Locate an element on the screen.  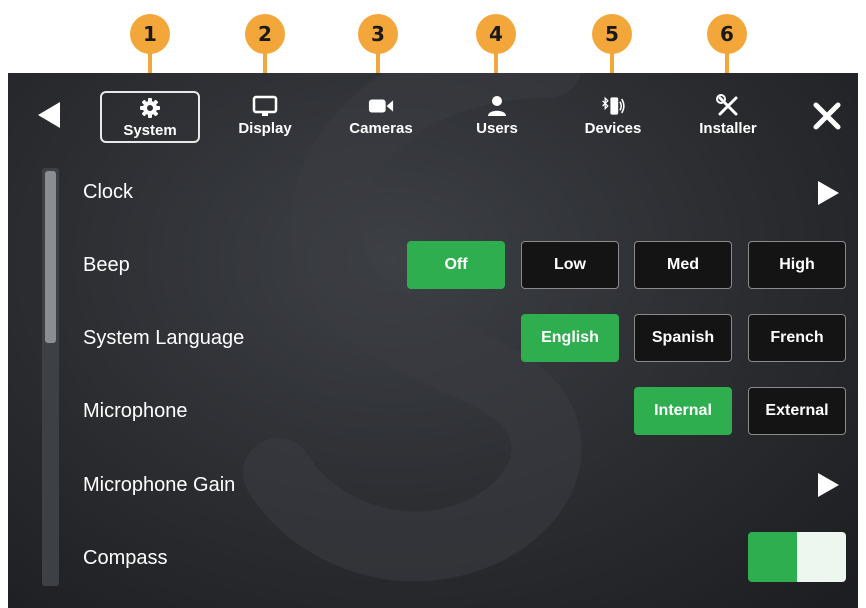
tab-cameras: Cameras is located at coordinates (381, 117).